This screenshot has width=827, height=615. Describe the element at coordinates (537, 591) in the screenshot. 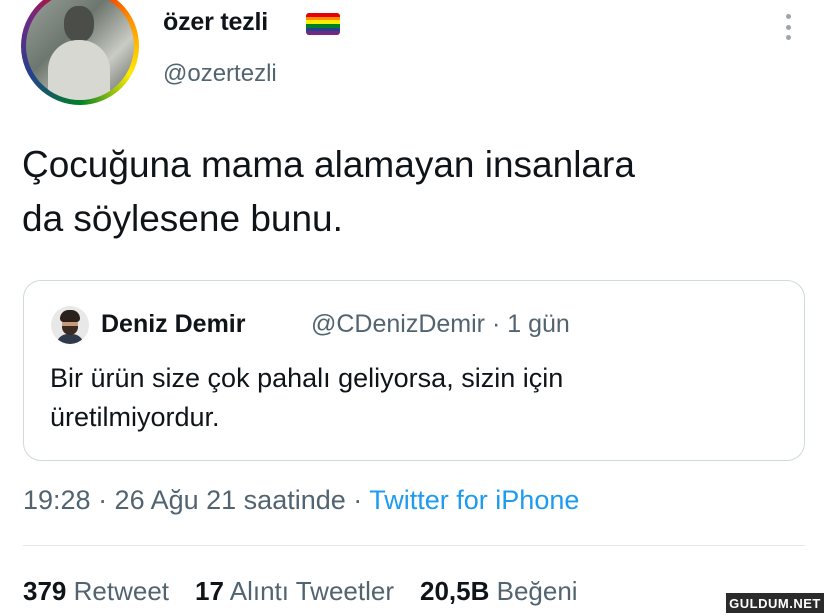

I see `stat-label: Beğeni` at that location.